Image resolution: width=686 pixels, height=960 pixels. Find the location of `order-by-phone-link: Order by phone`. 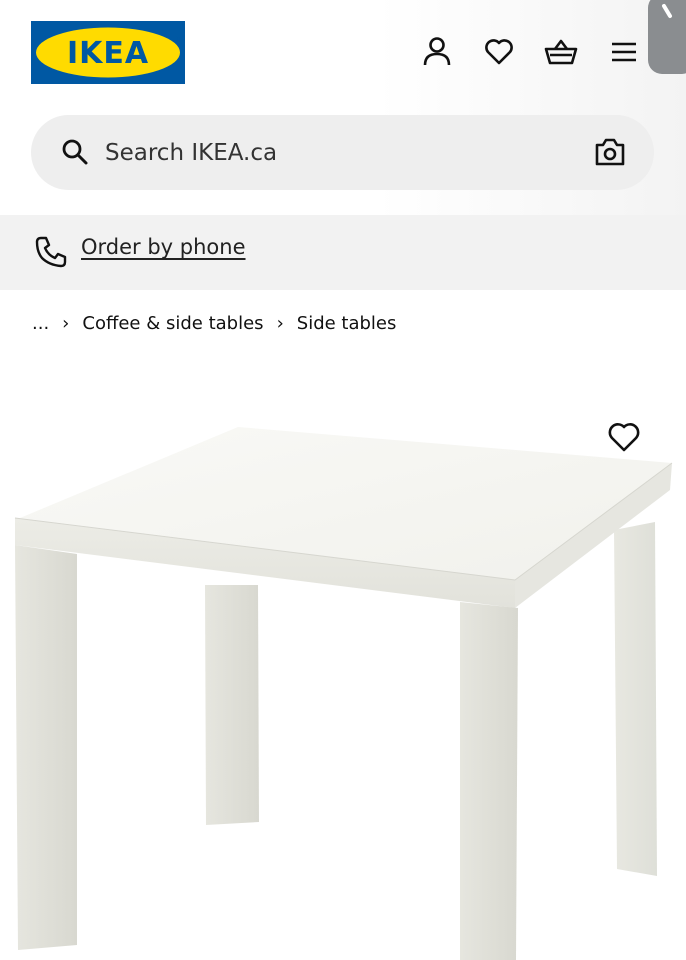

order-by-phone-link: Order by phone is located at coordinates (163, 247).